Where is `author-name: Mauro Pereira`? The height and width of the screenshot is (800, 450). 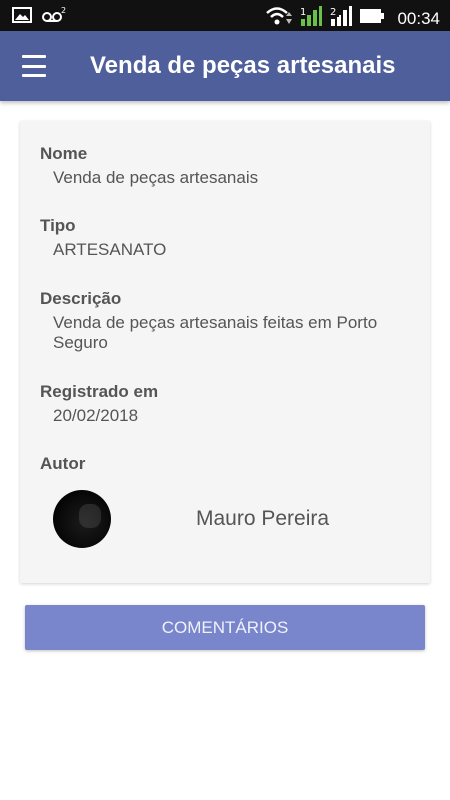 author-name: Mauro Pereira is located at coordinates (263, 518).